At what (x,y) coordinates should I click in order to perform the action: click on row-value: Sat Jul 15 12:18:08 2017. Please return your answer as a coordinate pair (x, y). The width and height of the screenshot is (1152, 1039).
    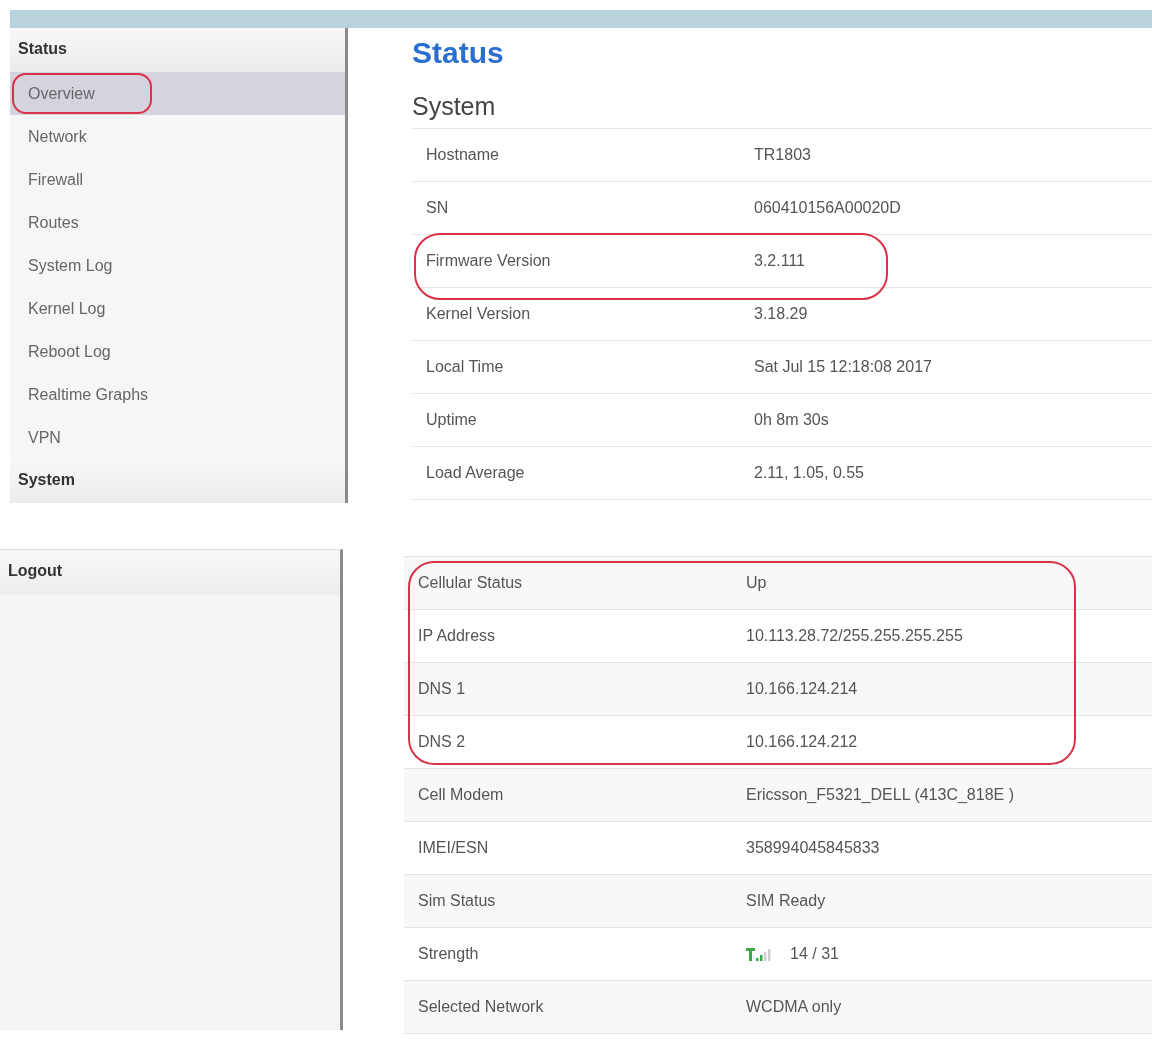
    Looking at the image, I should click on (843, 367).